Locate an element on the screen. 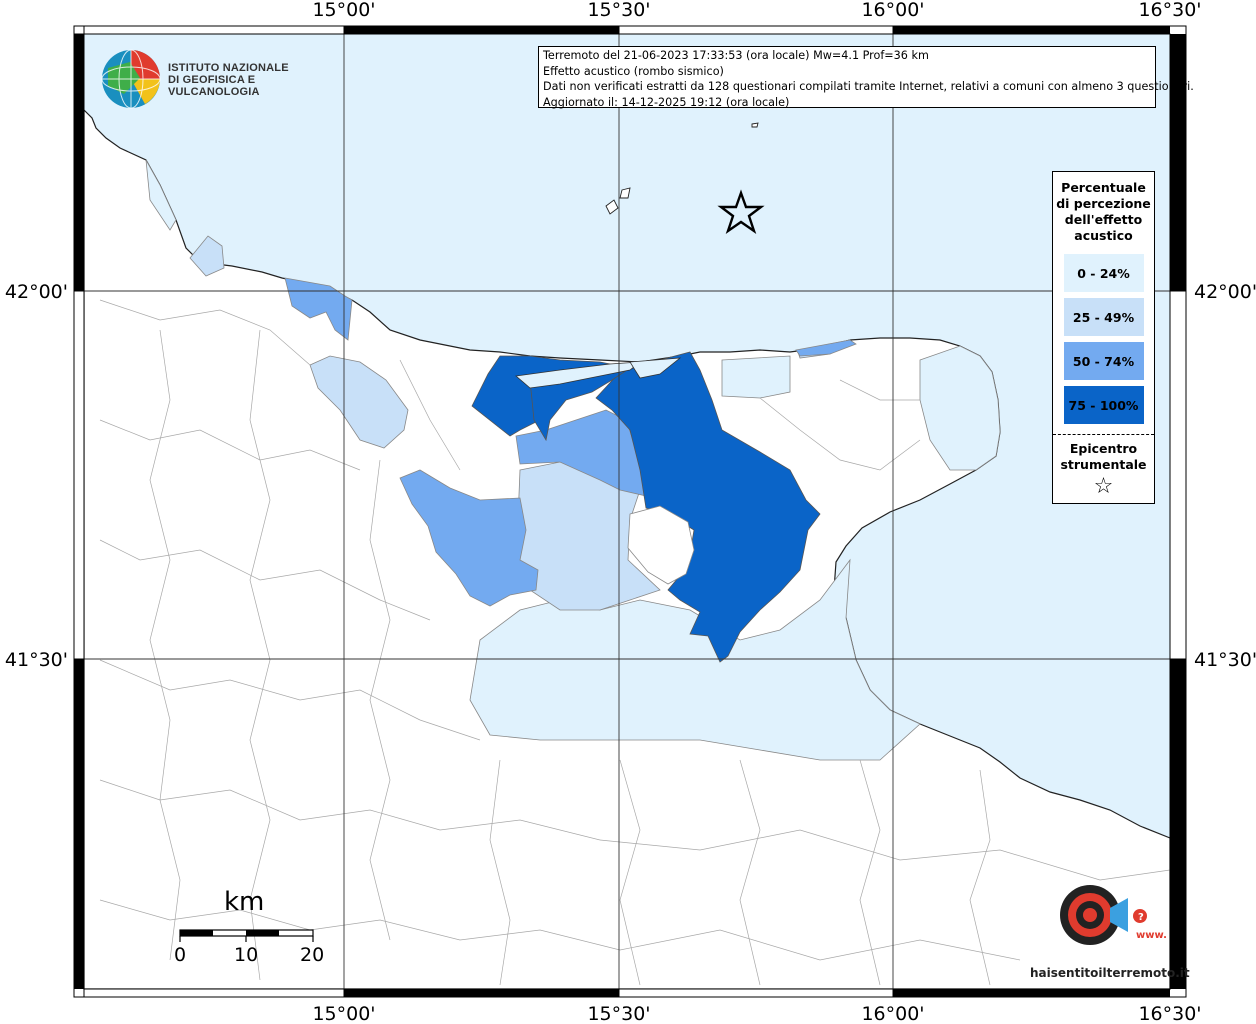  lon-tick-top-1: 15°00' is located at coordinates (343, 10).